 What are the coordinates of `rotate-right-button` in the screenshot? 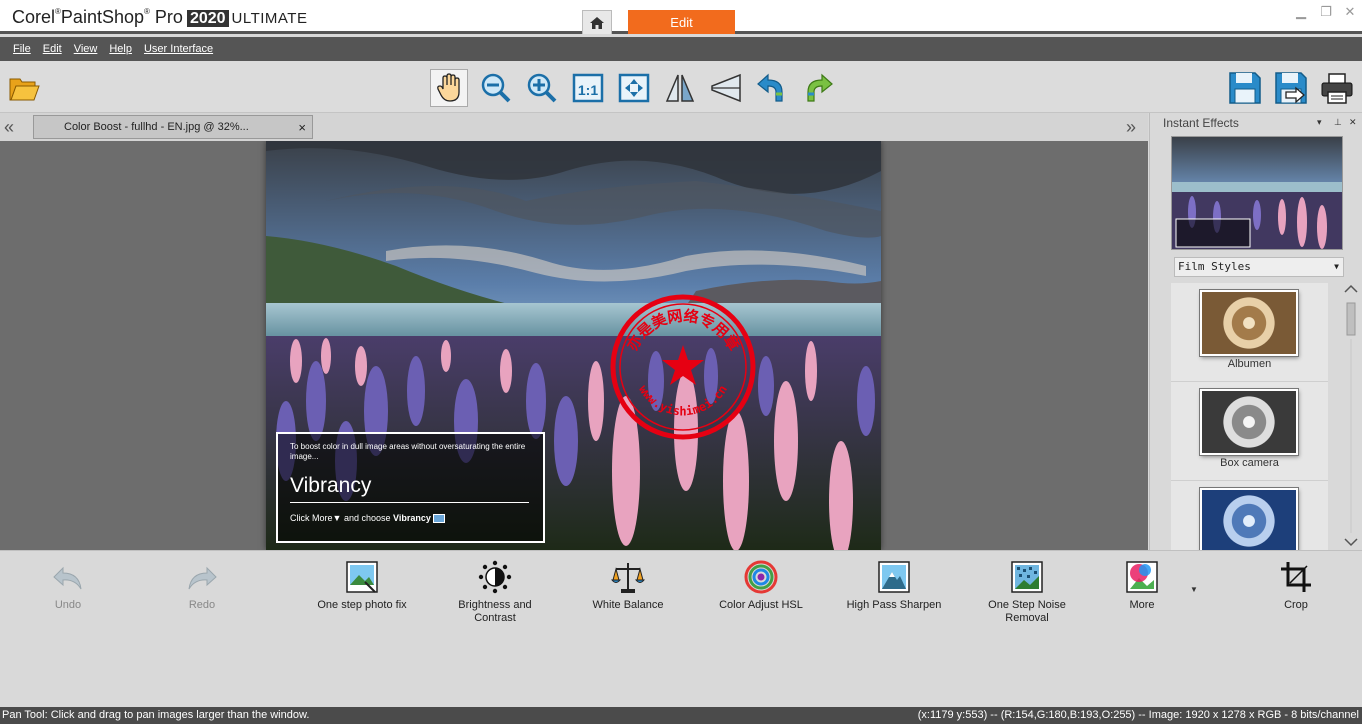 It's located at (818, 88).